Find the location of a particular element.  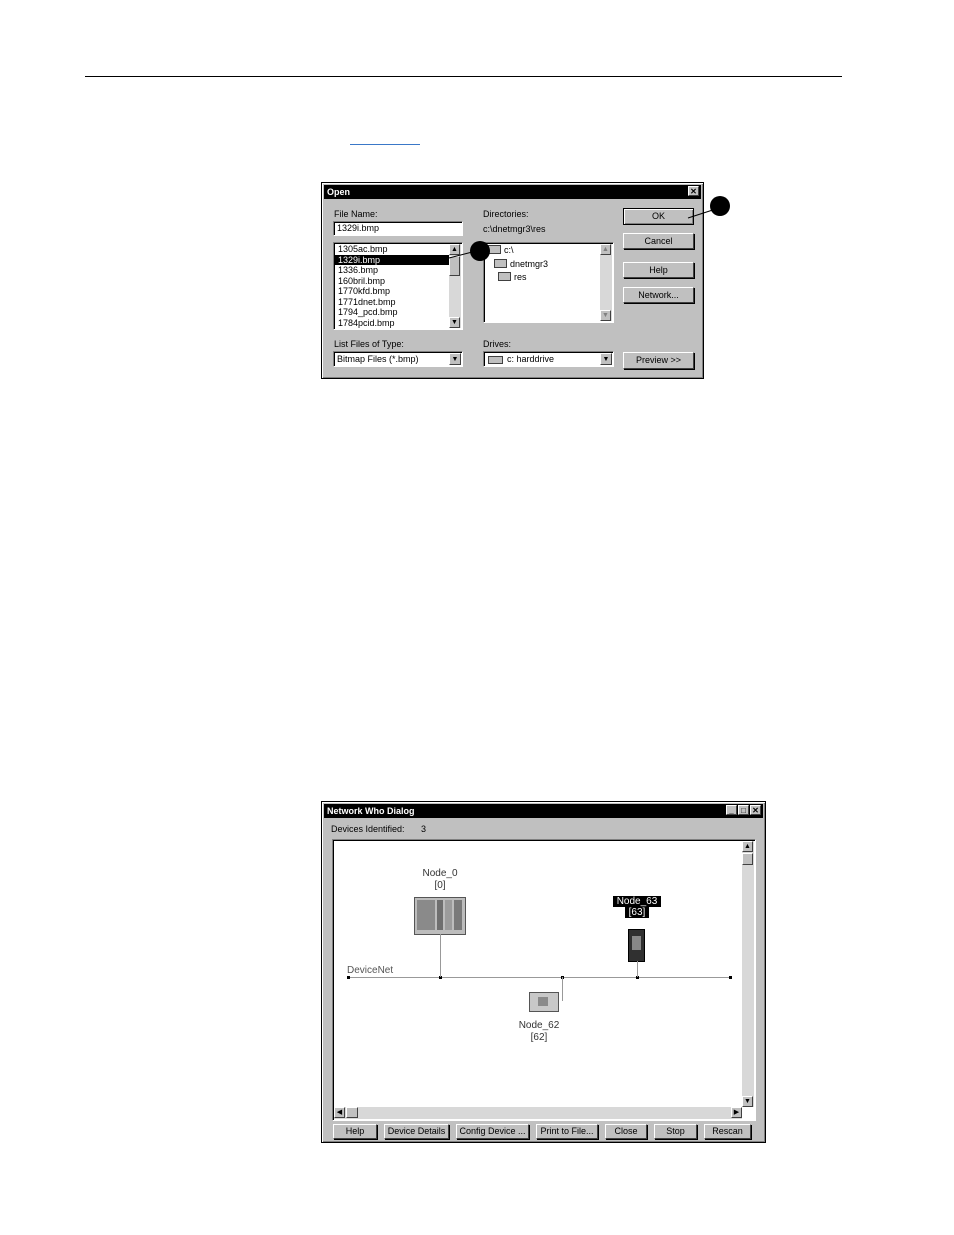

device-details-button: Device Details is located at coordinates (416, 1131).